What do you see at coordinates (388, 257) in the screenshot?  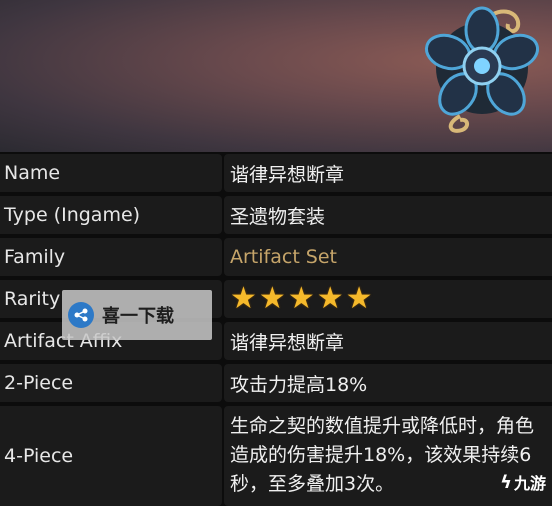 I see `family-link: Artifact Set` at bounding box center [388, 257].